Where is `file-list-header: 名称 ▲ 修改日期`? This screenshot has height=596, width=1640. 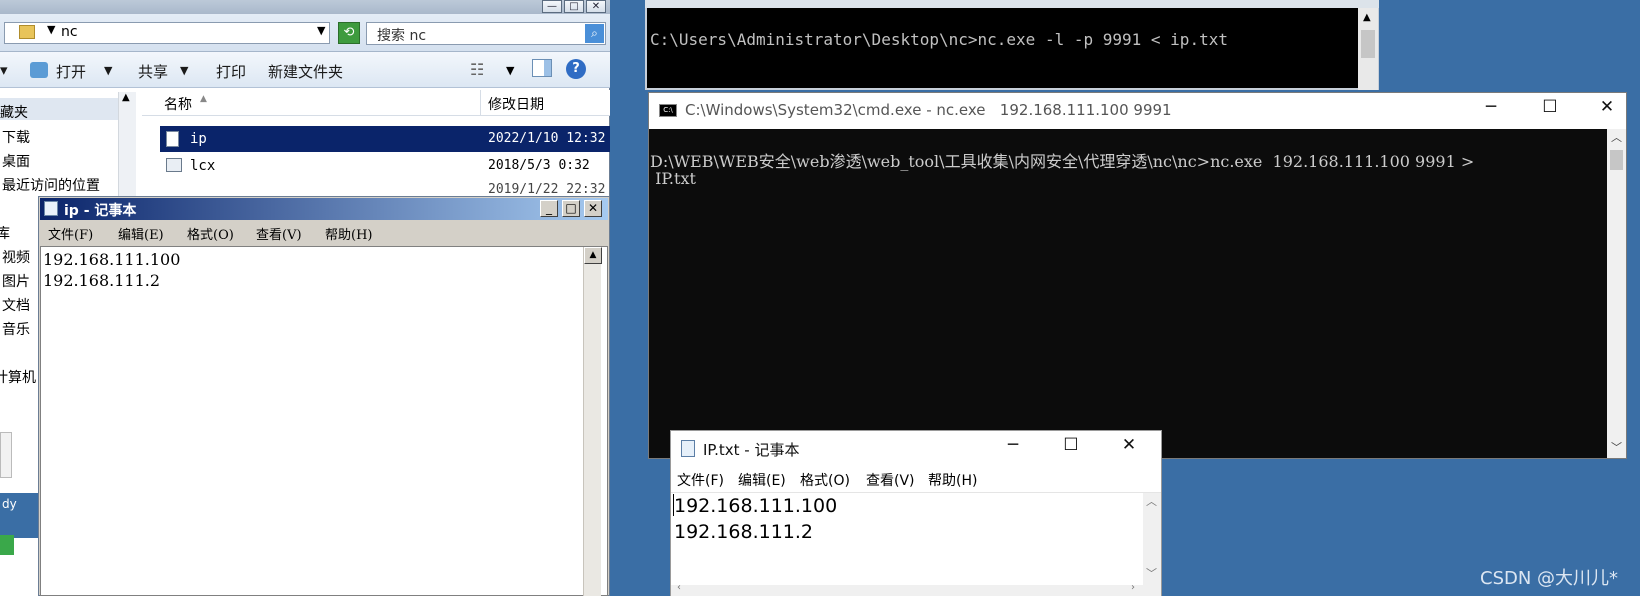
file-list-header: 名称 ▲ 修改日期 is located at coordinates (376, 103).